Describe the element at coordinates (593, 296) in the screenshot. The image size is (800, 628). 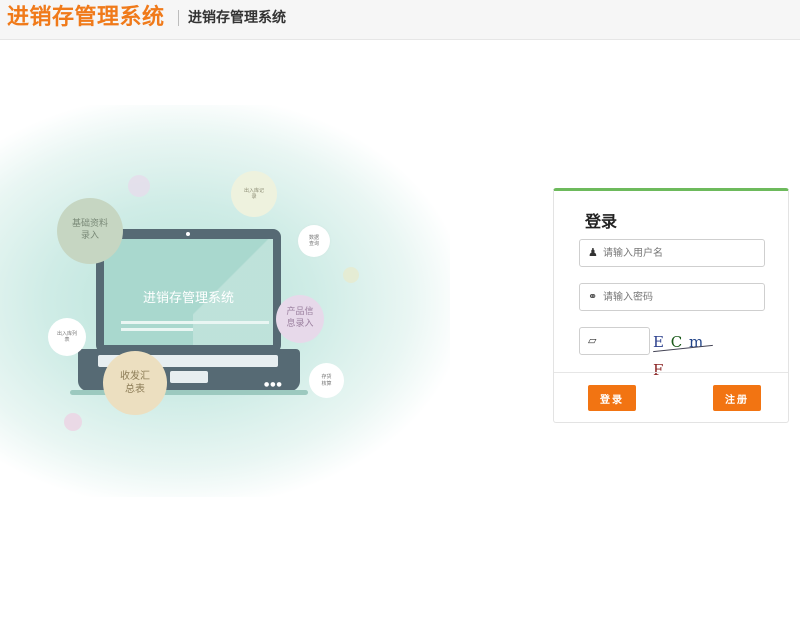
I see `key-icon: ⚭` at that location.